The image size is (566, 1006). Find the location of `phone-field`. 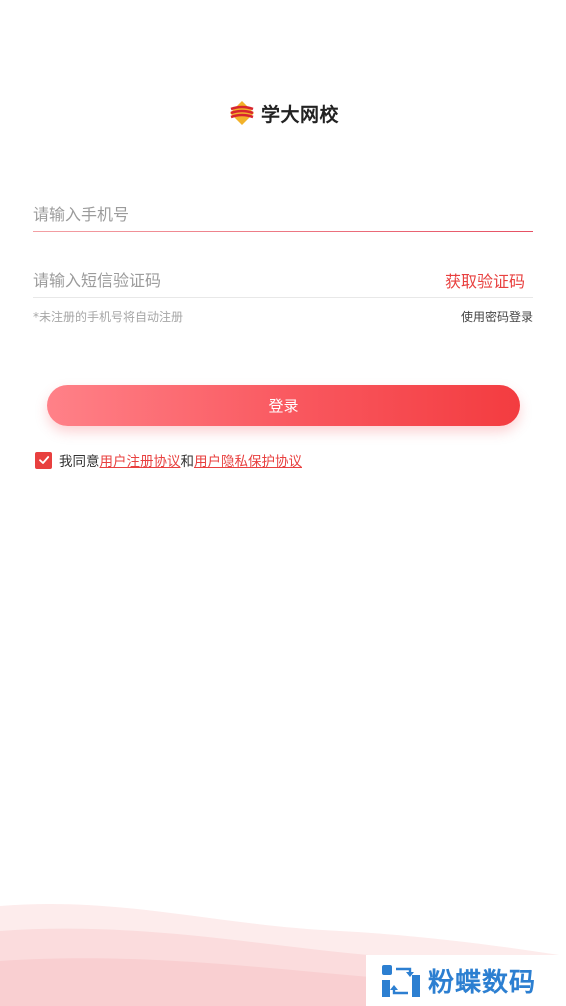

phone-field is located at coordinates (283, 214).